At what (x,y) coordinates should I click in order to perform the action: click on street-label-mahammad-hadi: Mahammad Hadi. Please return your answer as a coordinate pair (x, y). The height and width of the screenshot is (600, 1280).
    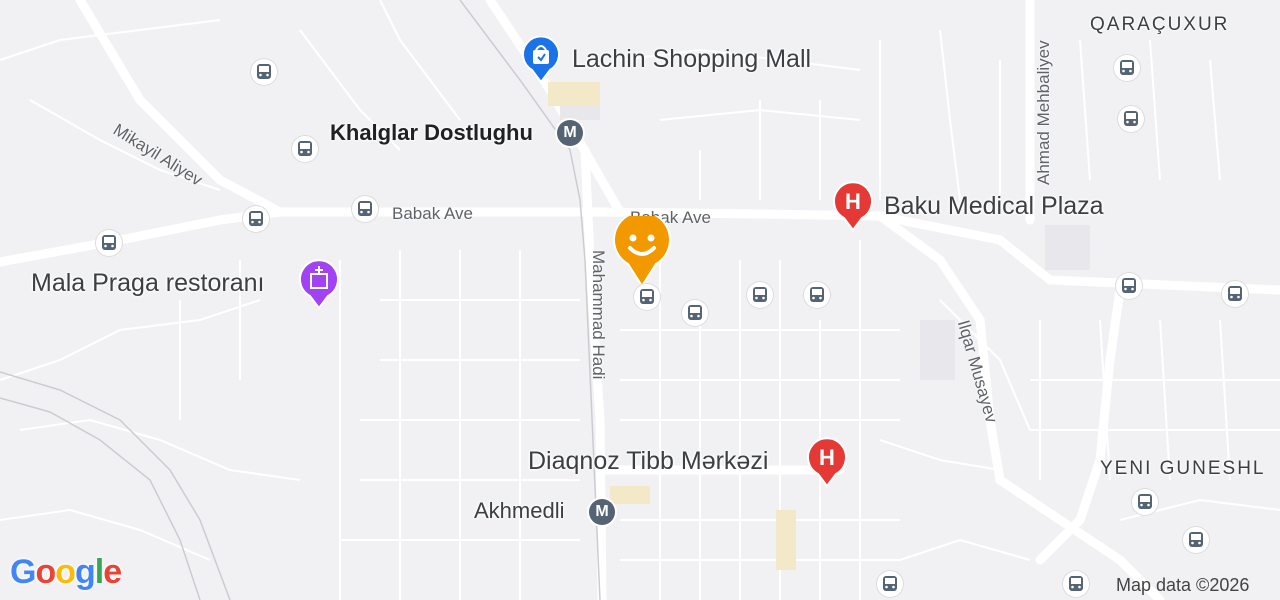
    Looking at the image, I should click on (588, 335).